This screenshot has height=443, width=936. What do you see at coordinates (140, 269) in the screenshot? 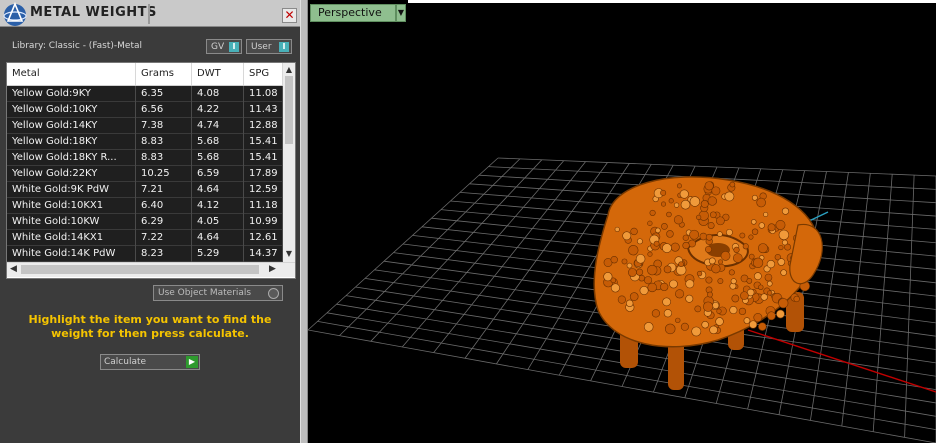
I see `horizontal-scroll-thumb` at bounding box center [140, 269].